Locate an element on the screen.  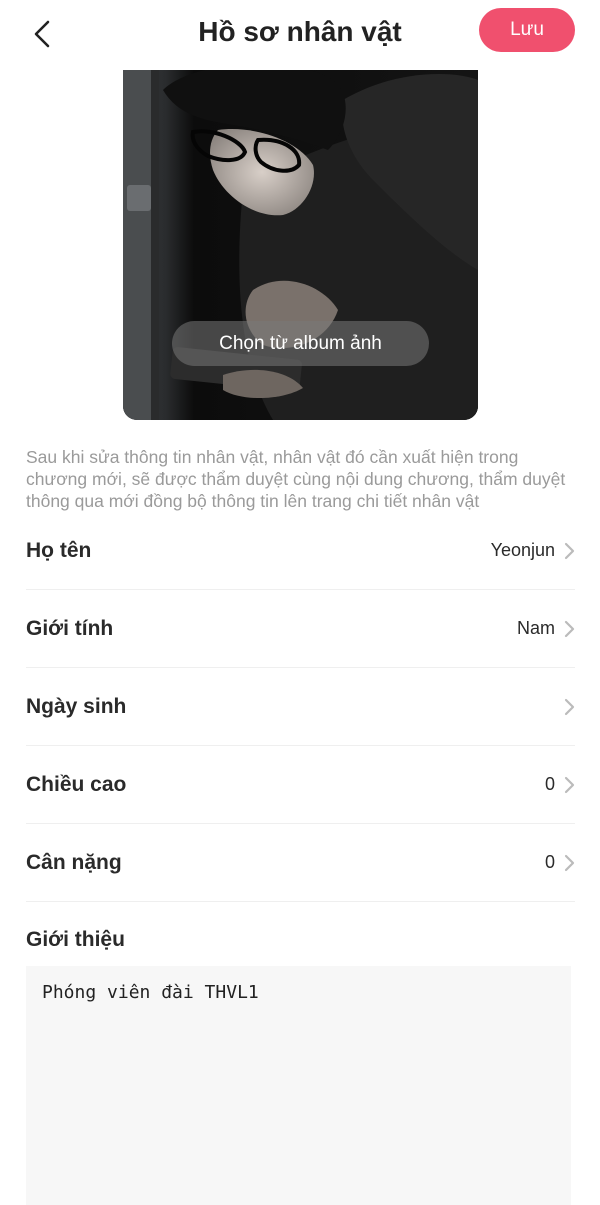
intro-label: Giới thiệu is located at coordinates (75, 939).